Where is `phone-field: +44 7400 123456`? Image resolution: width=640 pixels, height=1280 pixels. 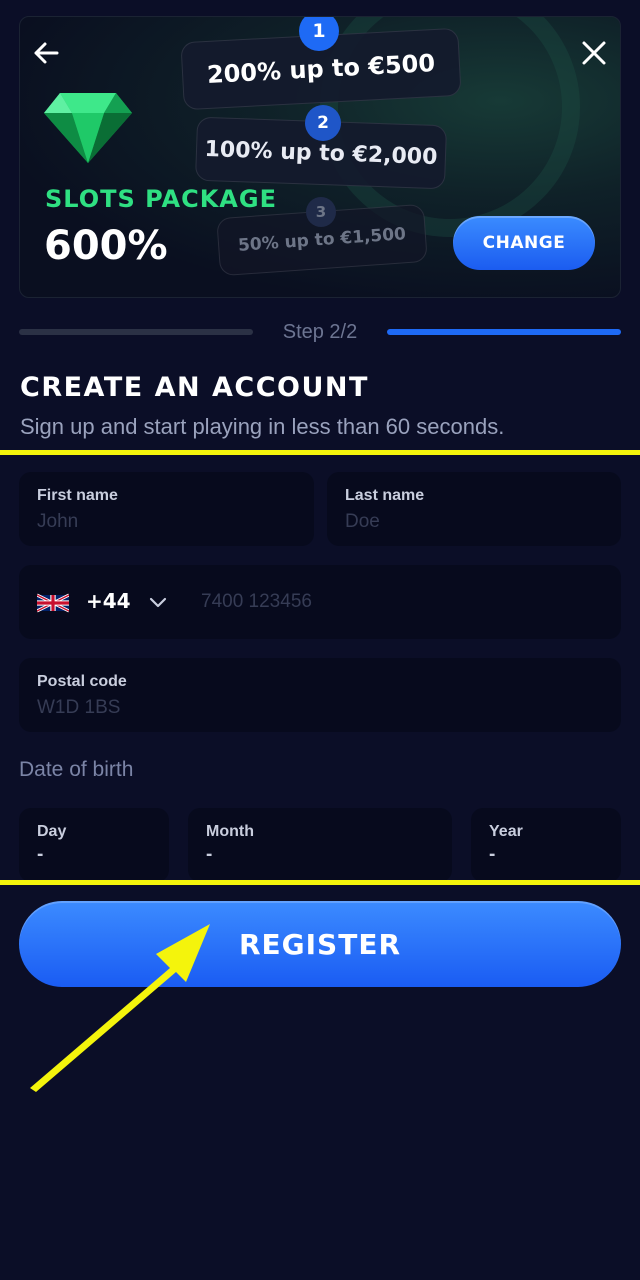
phone-field: +44 7400 123456 is located at coordinates (320, 602).